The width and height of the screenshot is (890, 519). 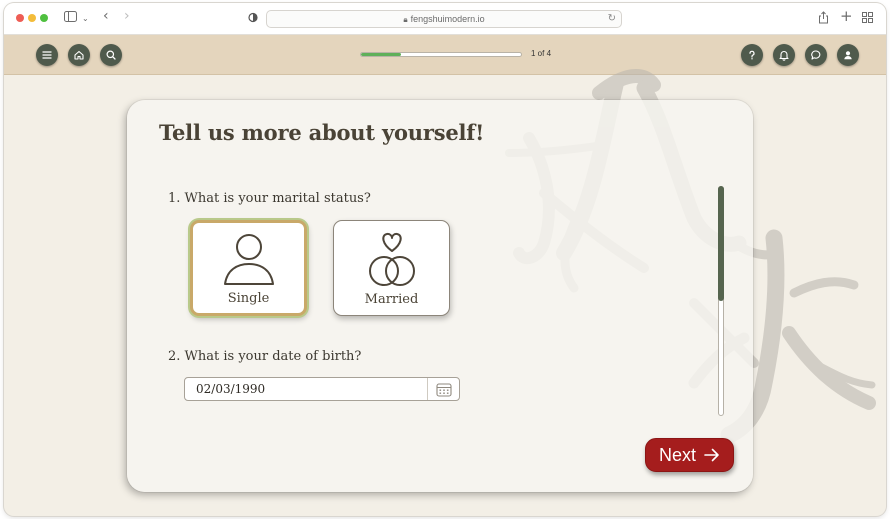 I want to click on browser-toolbar: ⌄ ‹ › 🔒︎ fengshuimodern.io ↻ +, so click(x=445, y=19).